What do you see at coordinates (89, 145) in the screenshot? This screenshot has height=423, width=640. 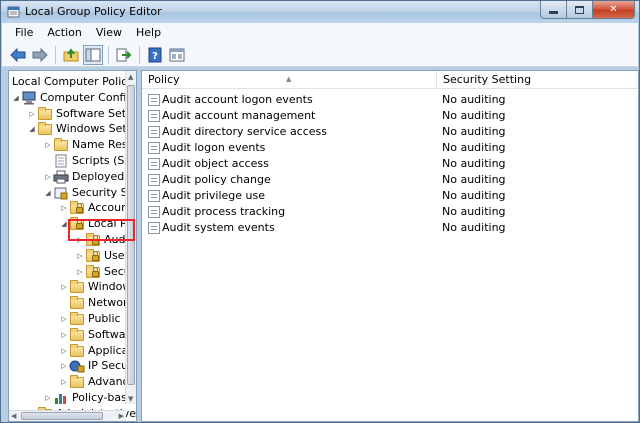 I see `tree-item: ▷Name Resolut` at bounding box center [89, 145].